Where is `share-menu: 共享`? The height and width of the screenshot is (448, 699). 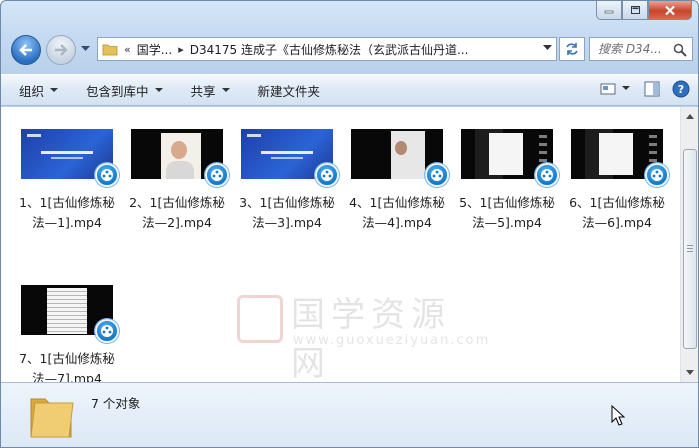 share-menu: 共享 is located at coordinates (210, 90).